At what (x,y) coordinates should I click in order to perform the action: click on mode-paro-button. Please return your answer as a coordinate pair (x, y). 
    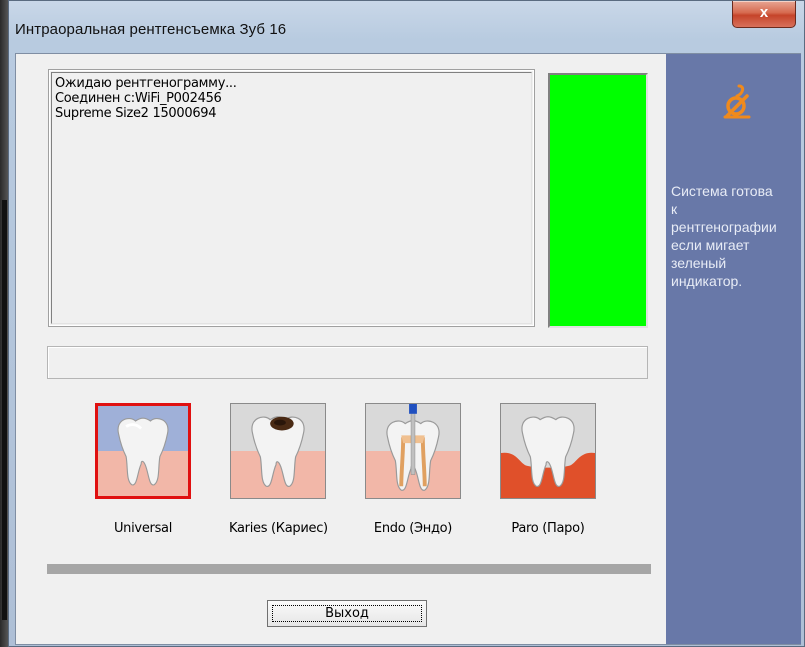
    Looking at the image, I should click on (548, 451).